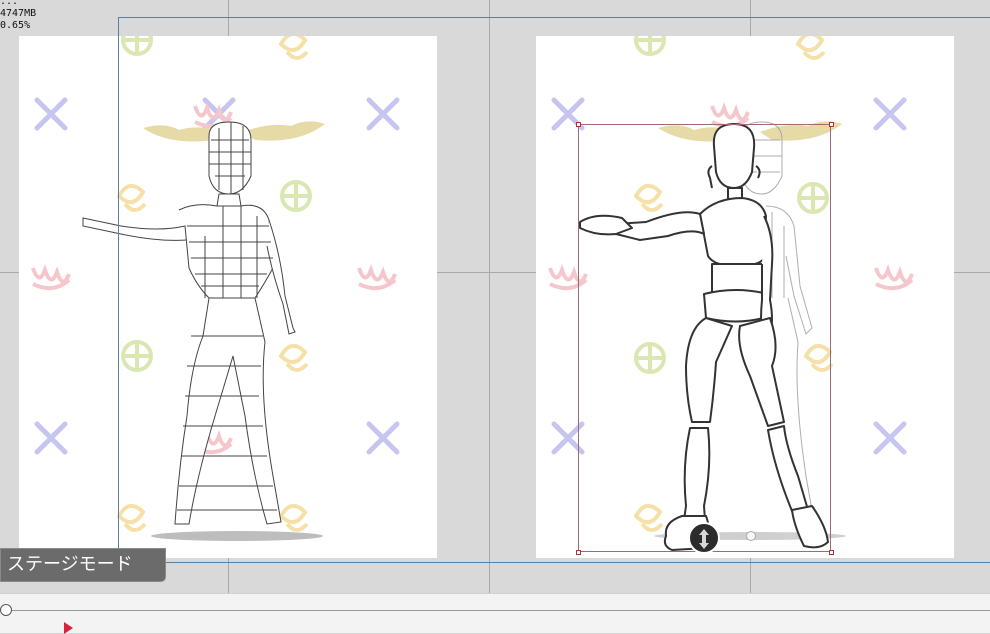 The width and height of the screenshot is (990, 634). I want to click on timeline-bar, so click(495, 613).